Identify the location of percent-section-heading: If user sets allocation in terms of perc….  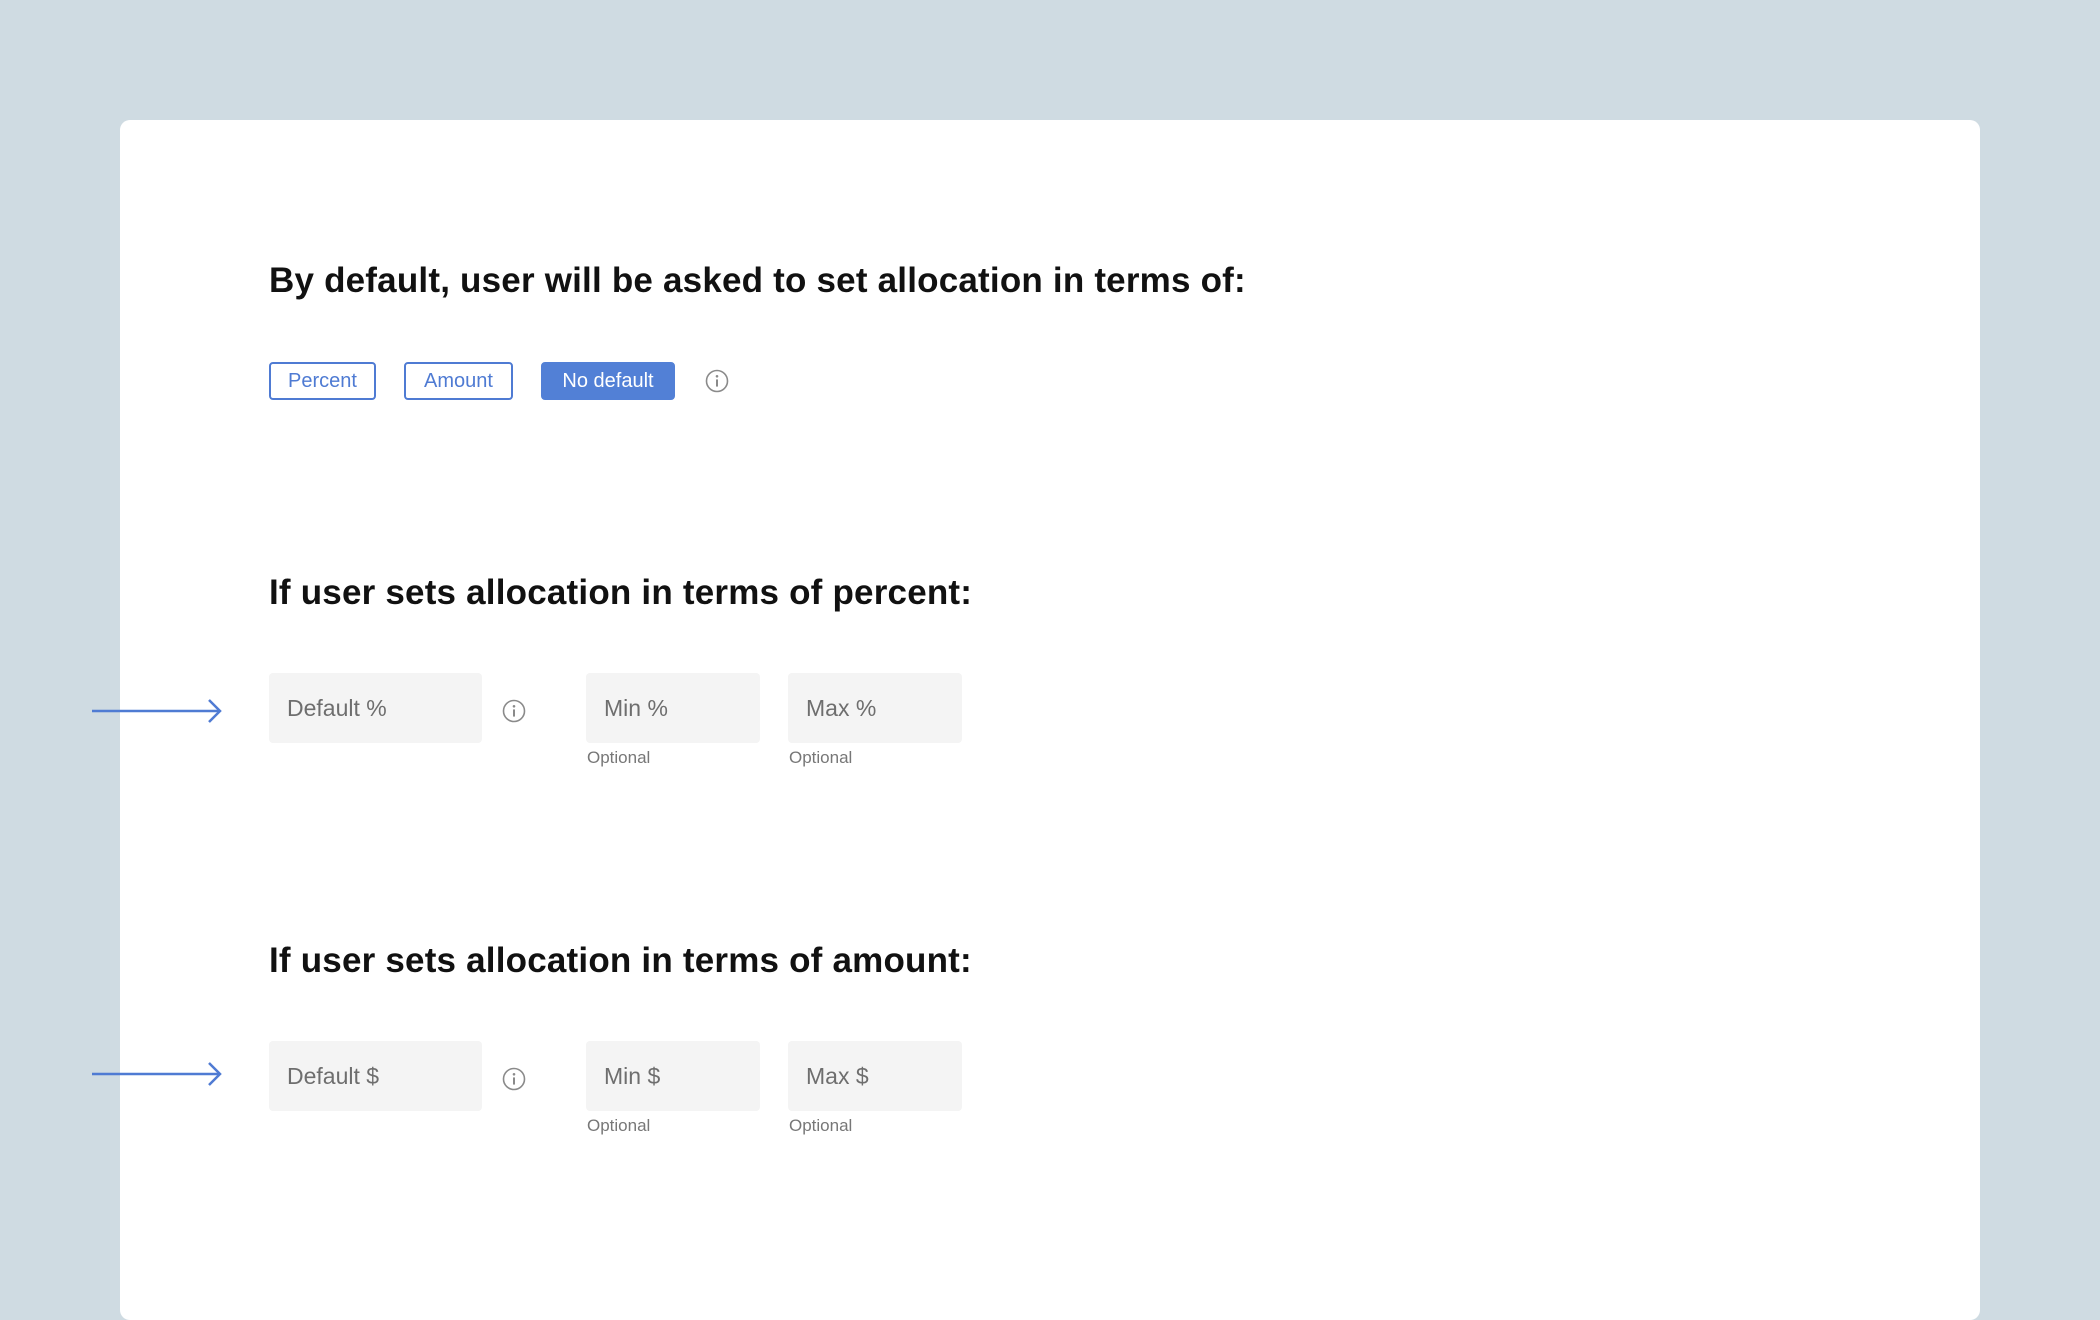
(621, 592).